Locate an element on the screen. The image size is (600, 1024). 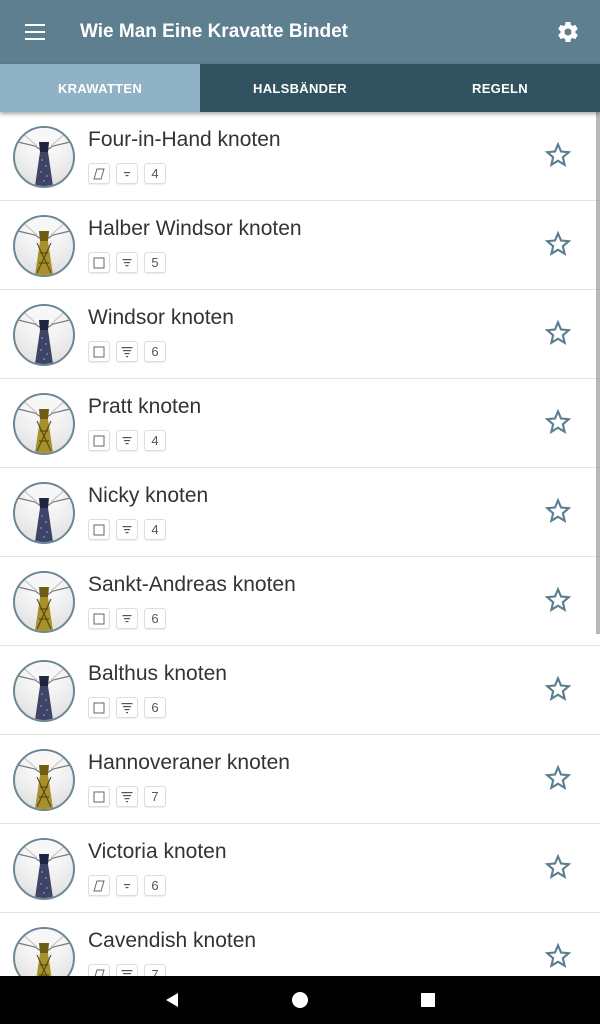
list-item: Halber Windsor knoten 5 is located at coordinates (300, 245).